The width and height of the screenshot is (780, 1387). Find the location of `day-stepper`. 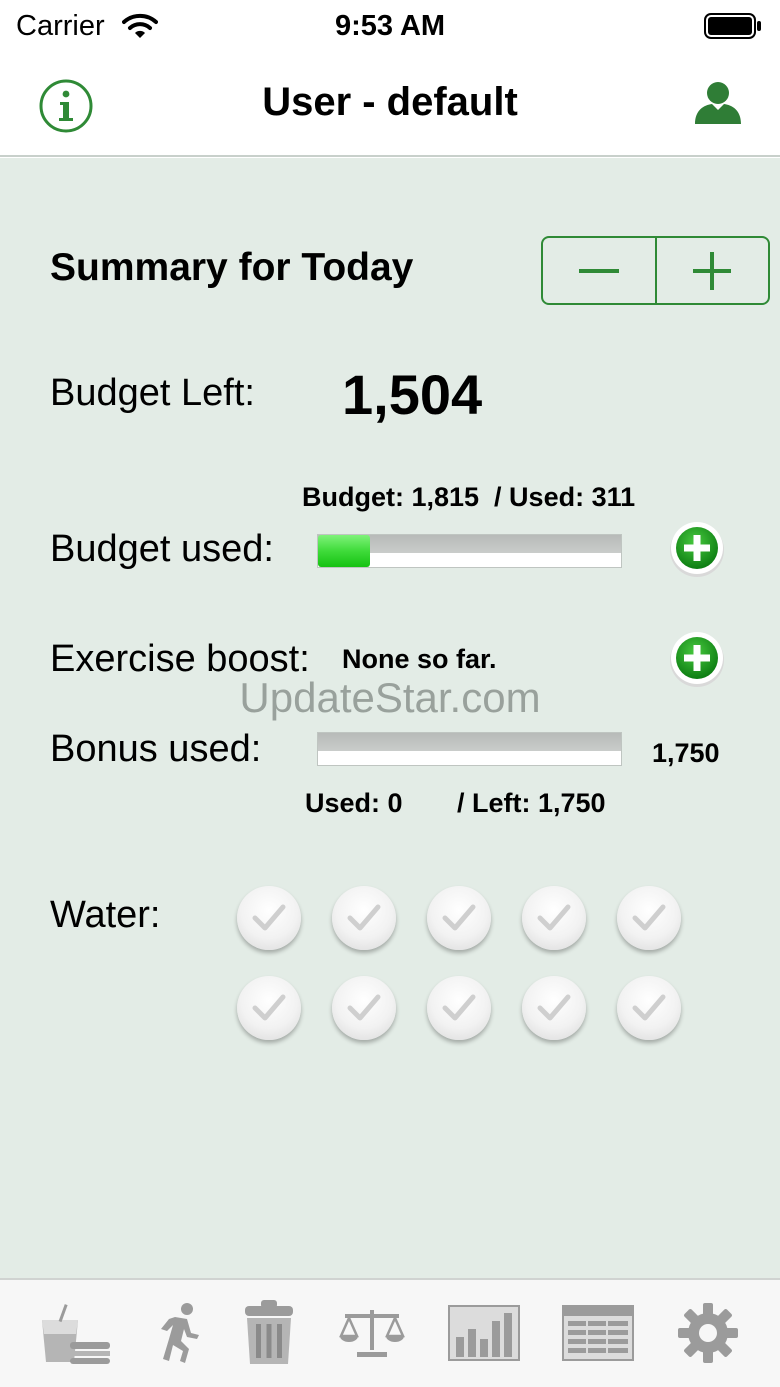

day-stepper is located at coordinates (655, 270).